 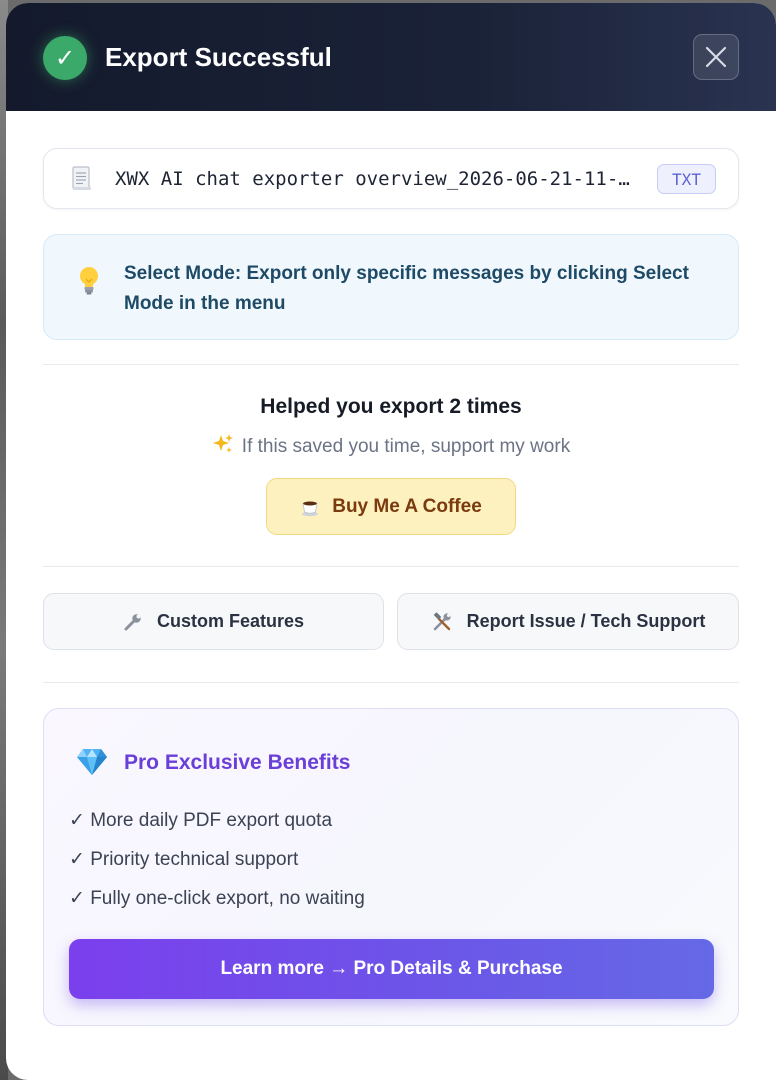 What do you see at coordinates (83, 178) in the screenshot?
I see `document-icon` at bounding box center [83, 178].